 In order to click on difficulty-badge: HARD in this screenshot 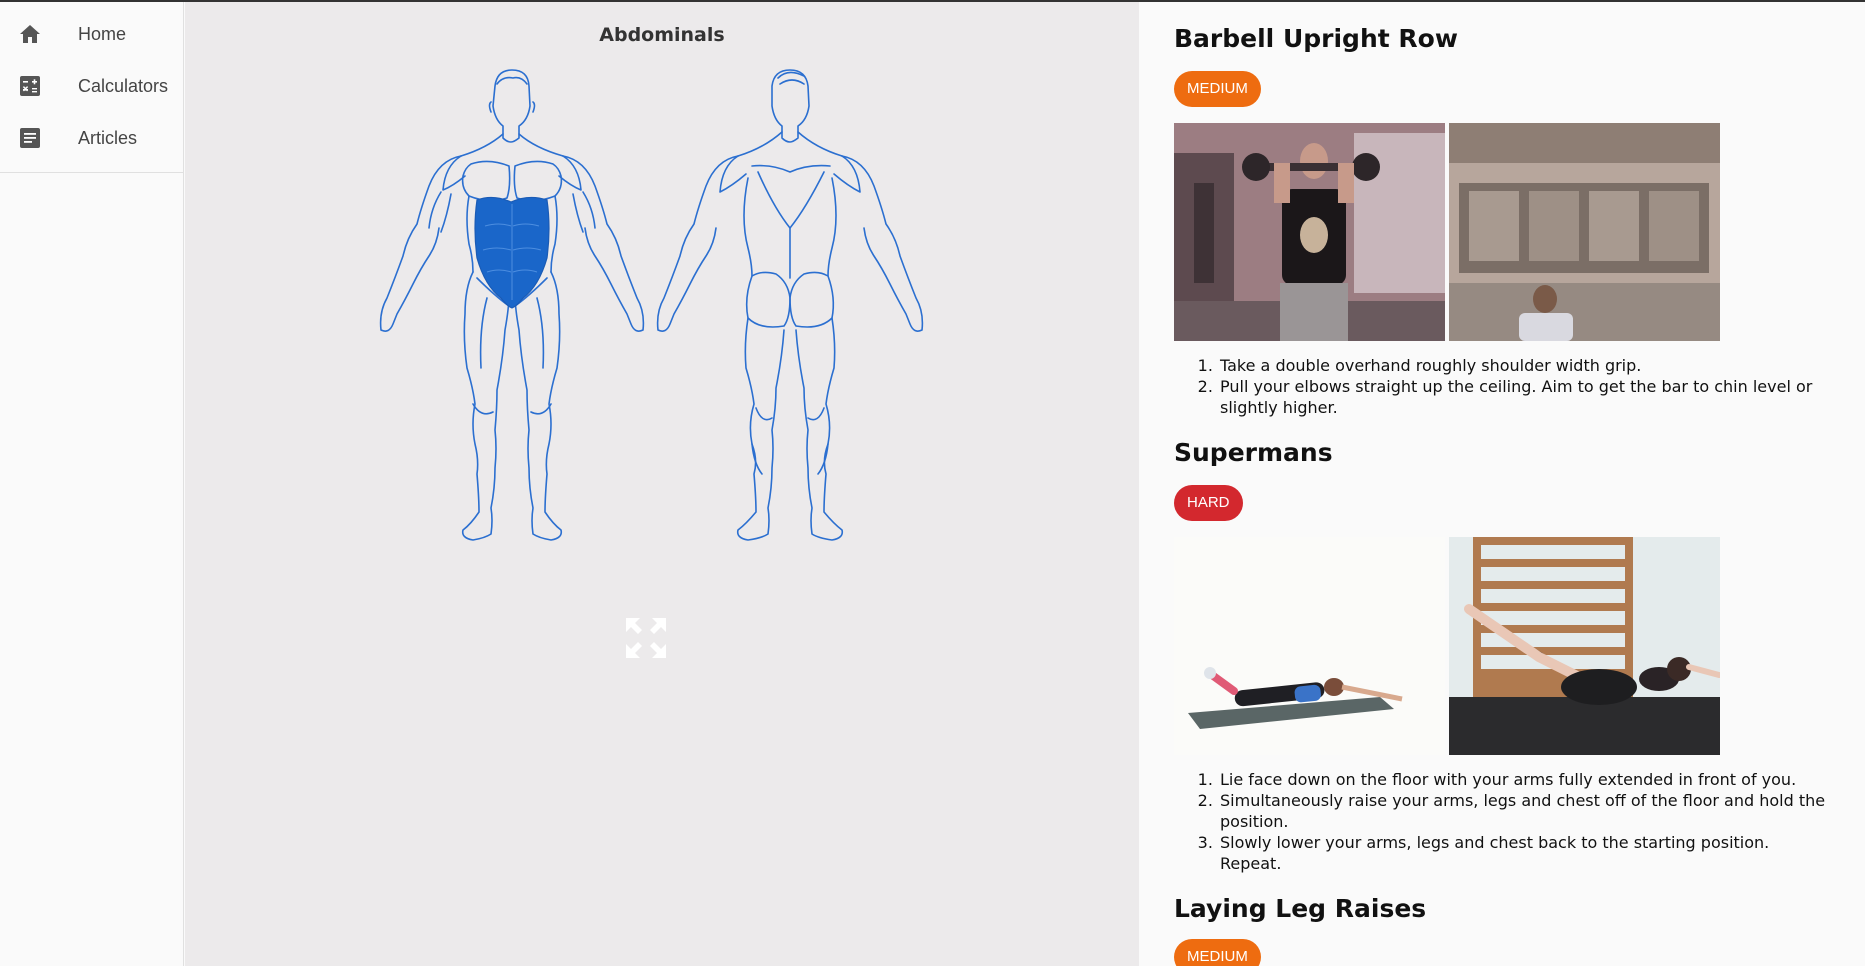, I will do `click(1208, 503)`.